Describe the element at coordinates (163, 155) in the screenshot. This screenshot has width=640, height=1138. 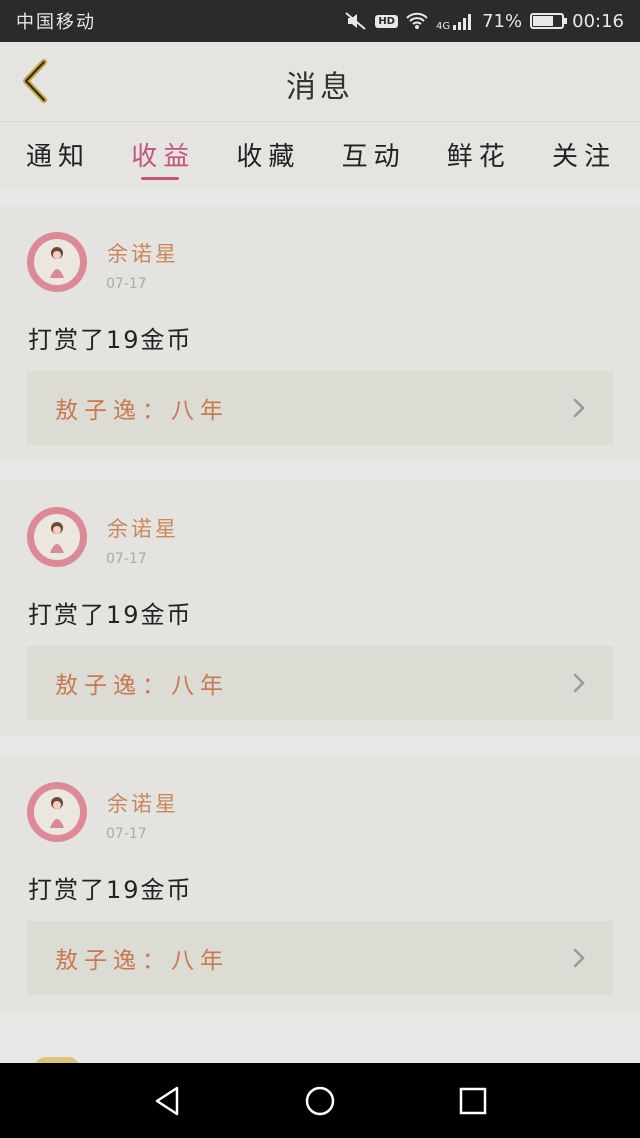
I see `tab-earnings: 收益` at that location.